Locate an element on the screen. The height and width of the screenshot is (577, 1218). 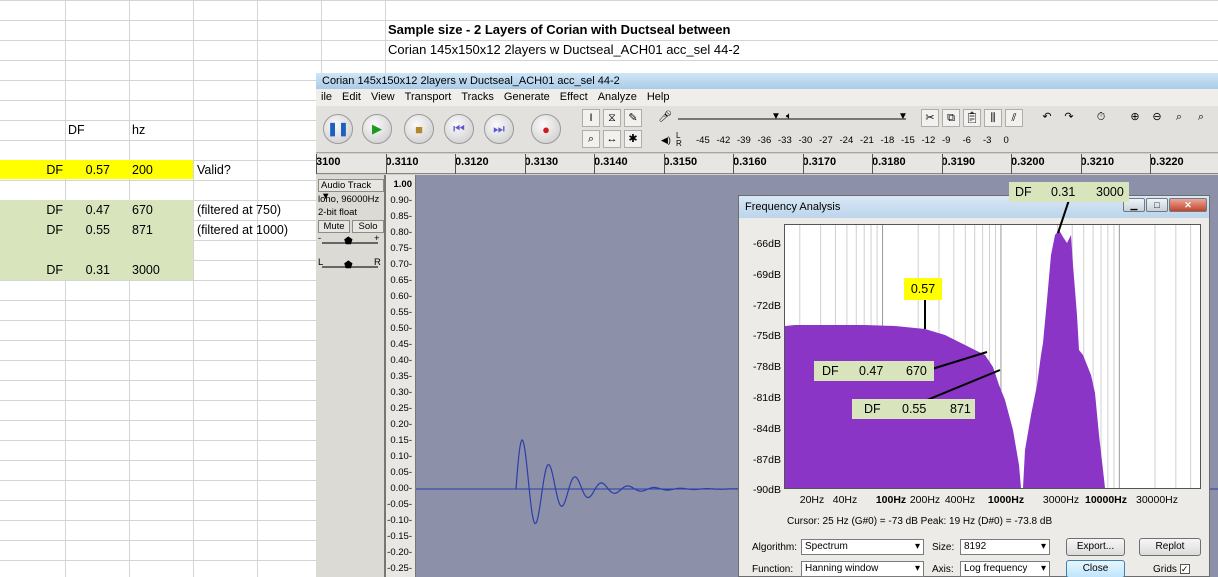
trim-button: ⫼ is located at coordinates (993, 118).